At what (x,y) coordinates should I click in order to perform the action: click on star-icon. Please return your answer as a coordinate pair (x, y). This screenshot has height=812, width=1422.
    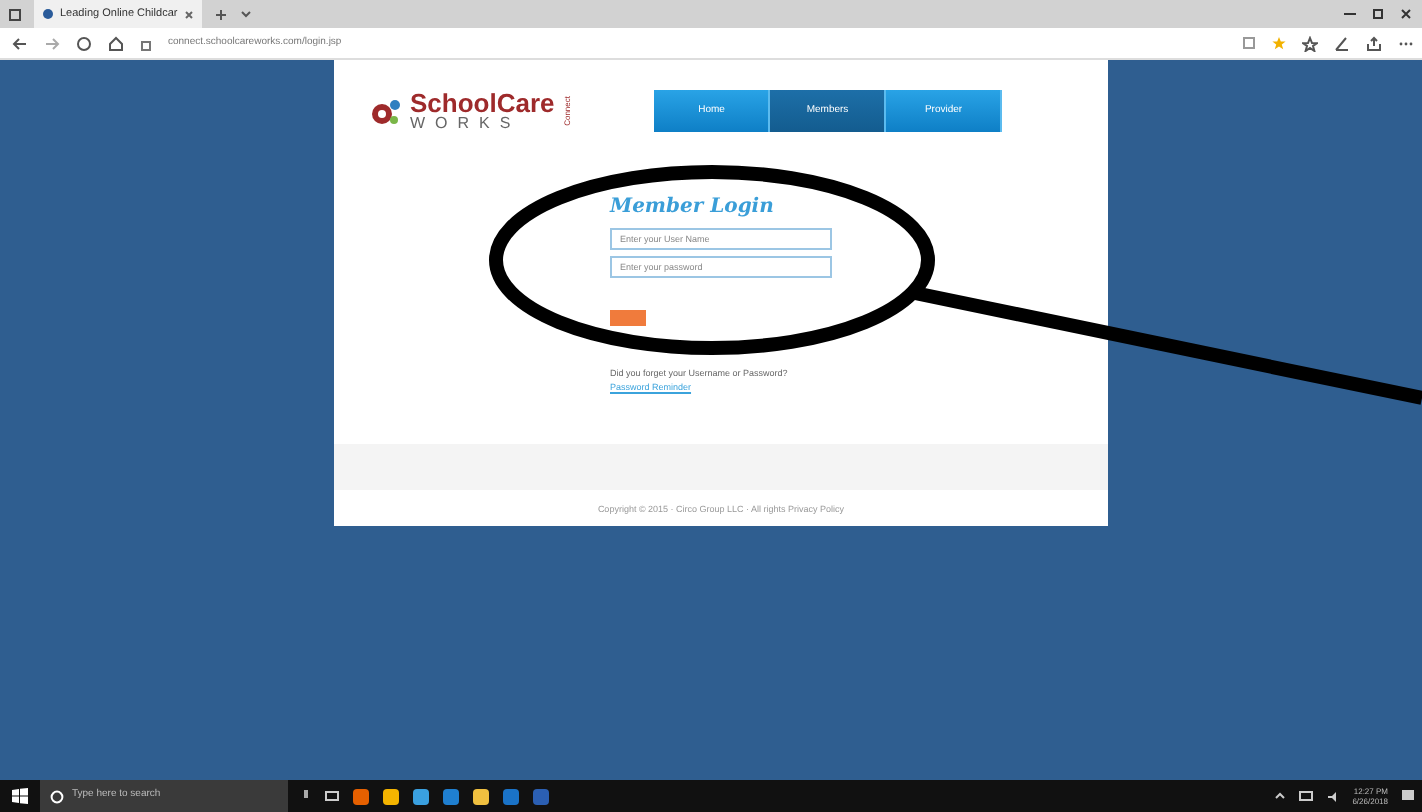
    Looking at the image, I should click on (1279, 43).